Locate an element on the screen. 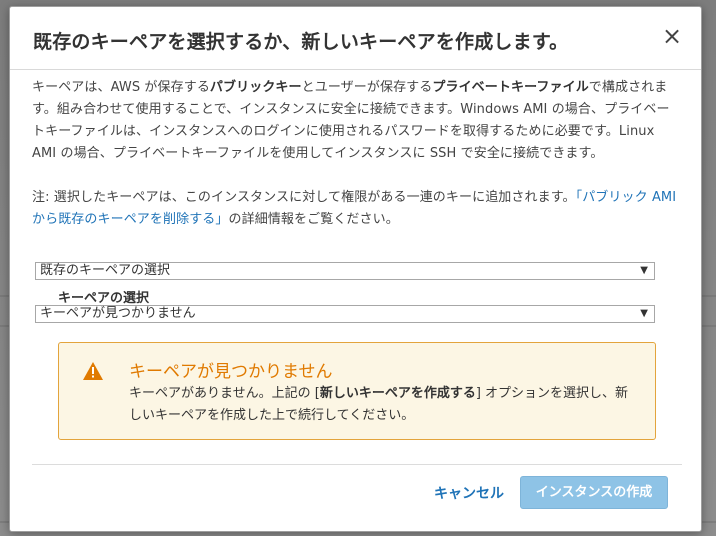 The width and height of the screenshot is (716, 536). intro-text-1: キーペアは、AWS が保存する is located at coordinates (121, 87).